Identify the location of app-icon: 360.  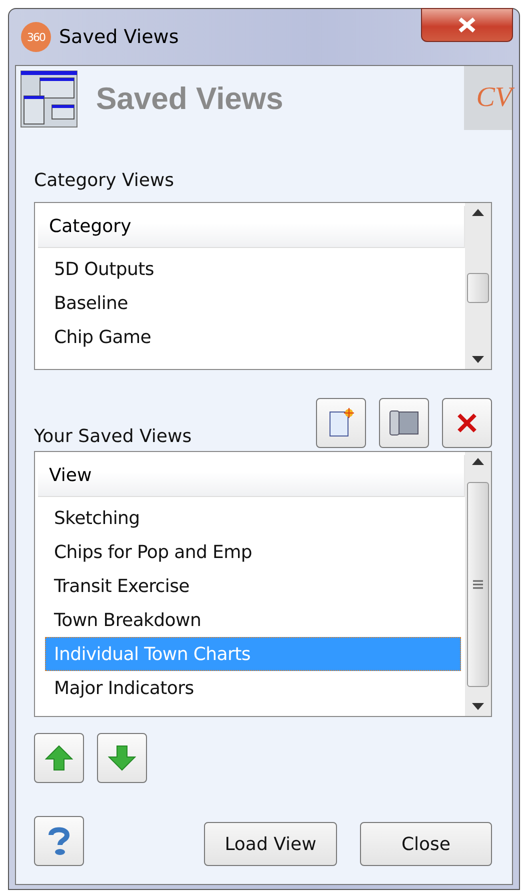
(36, 37).